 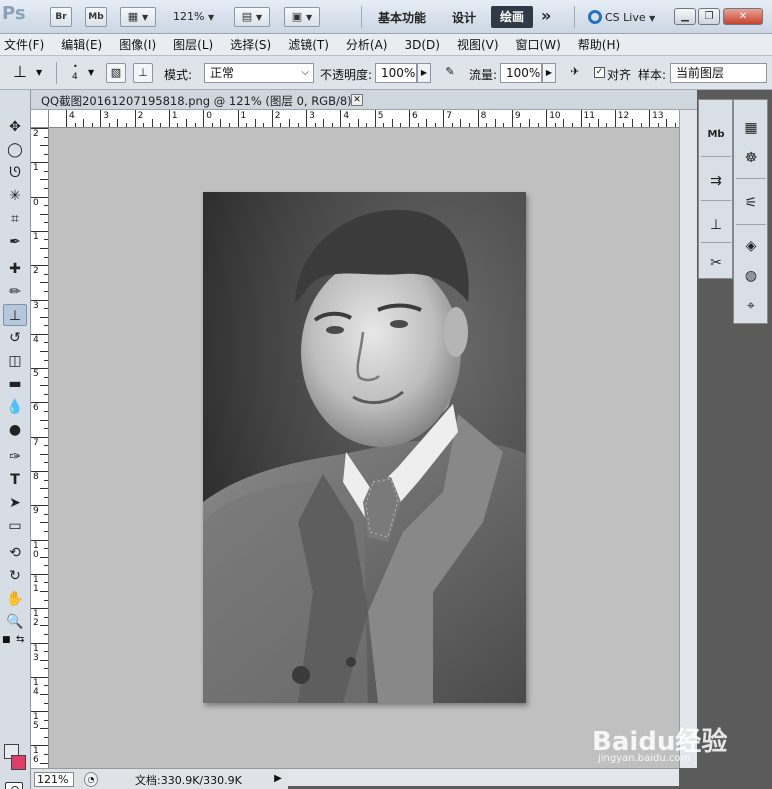 What do you see at coordinates (478, 44) in the screenshot?
I see `menu-view: 视图(V)` at bounding box center [478, 44].